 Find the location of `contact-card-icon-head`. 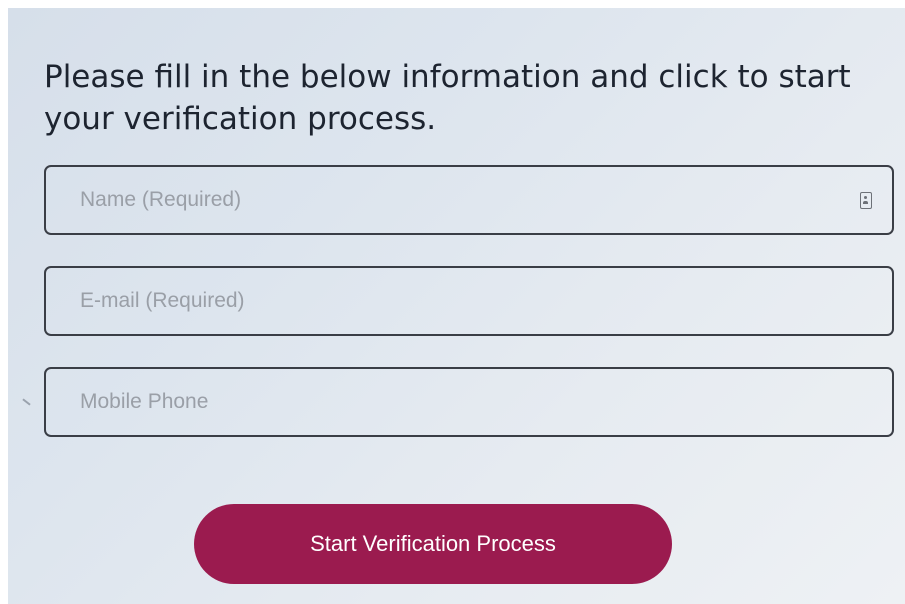

contact-card-icon-head is located at coordinates (865, 197).